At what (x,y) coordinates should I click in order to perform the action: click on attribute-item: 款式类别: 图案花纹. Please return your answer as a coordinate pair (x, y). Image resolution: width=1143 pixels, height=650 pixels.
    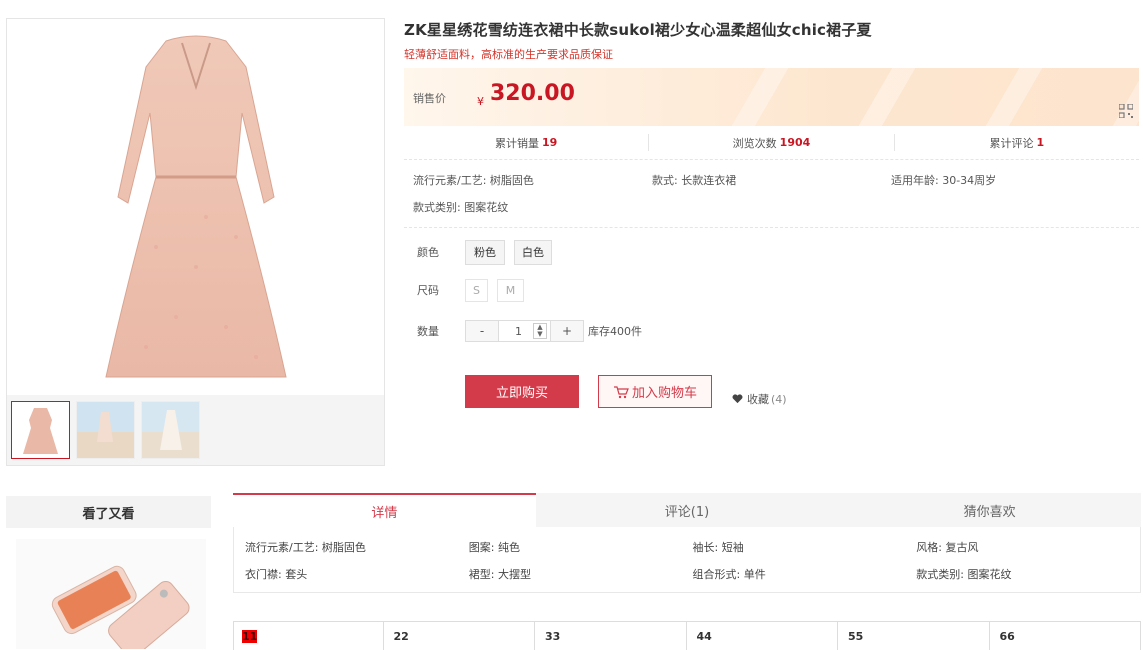
    Looking at the image, I should click on (461, 207).